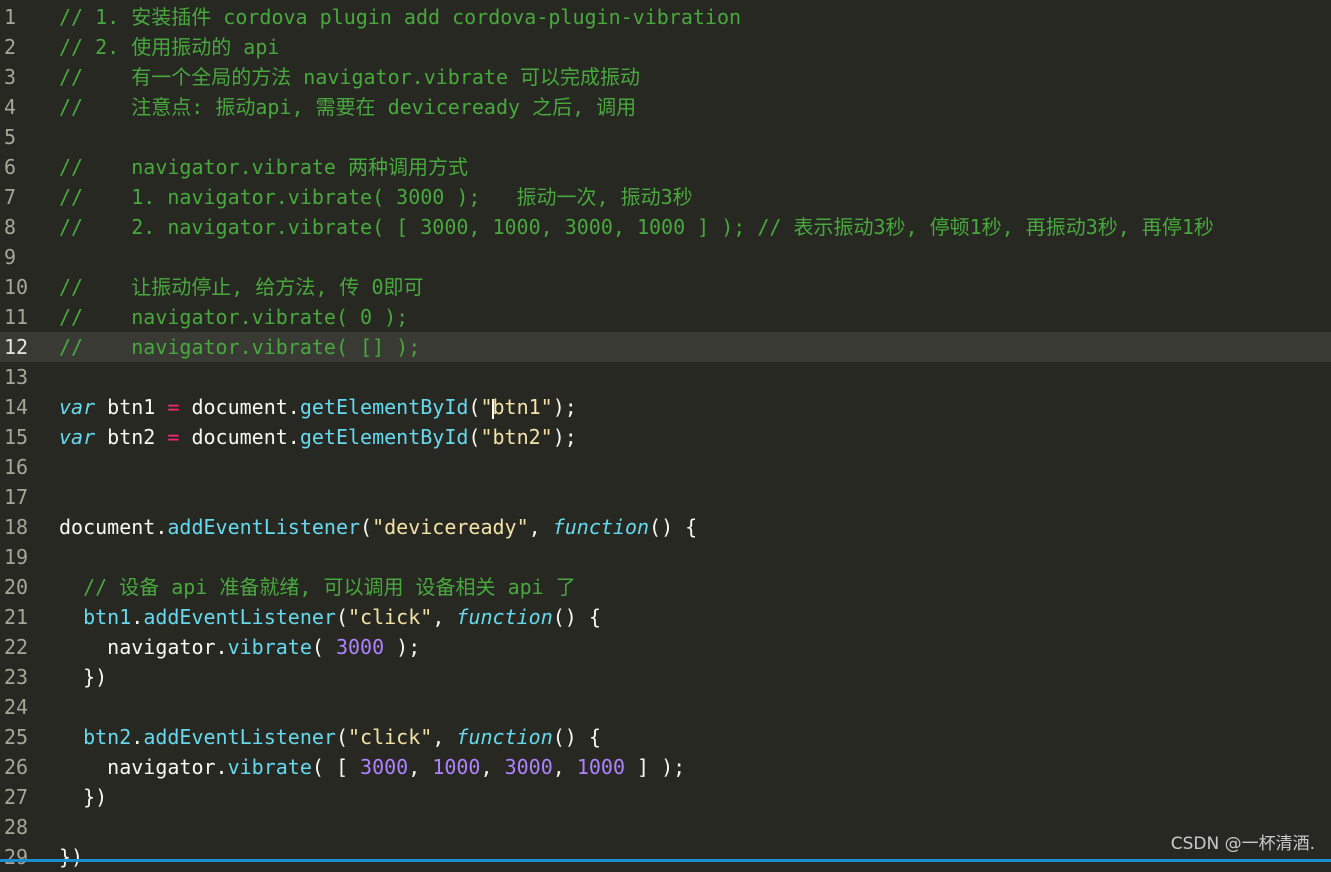 The image size is (1331, 872). I want to click on csdn-watermark: CSDN @一杯清酒., so click(1242, 844).